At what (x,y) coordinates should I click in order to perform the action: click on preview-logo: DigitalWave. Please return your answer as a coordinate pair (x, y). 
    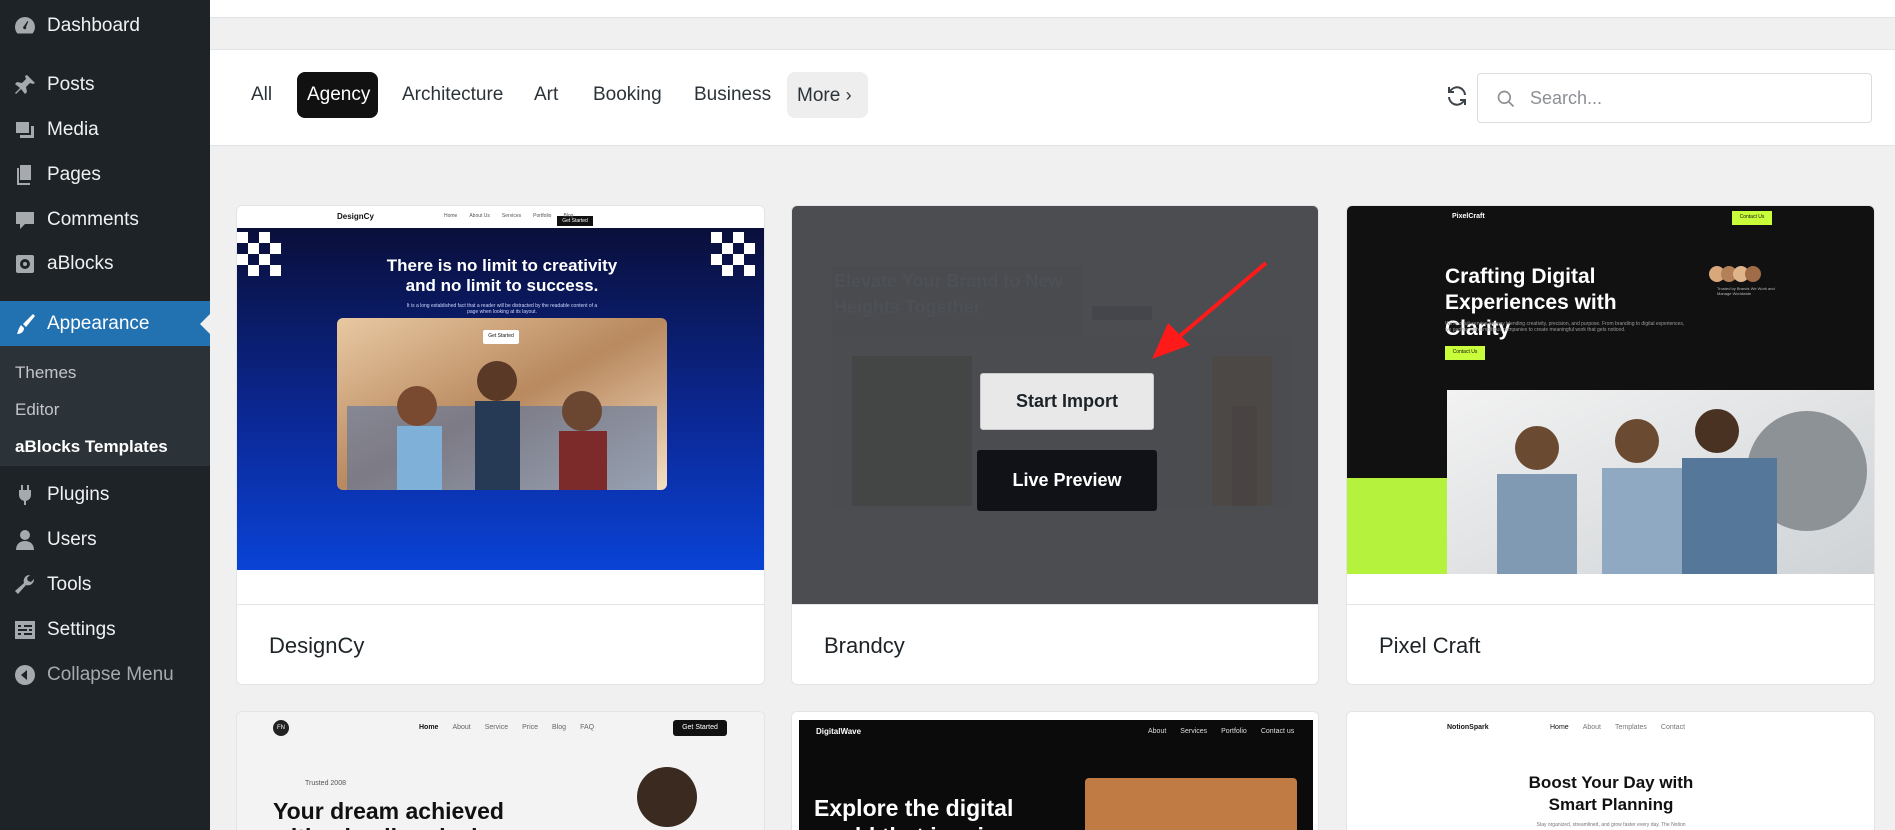
    Looking at the image, I should click on (839, 731).